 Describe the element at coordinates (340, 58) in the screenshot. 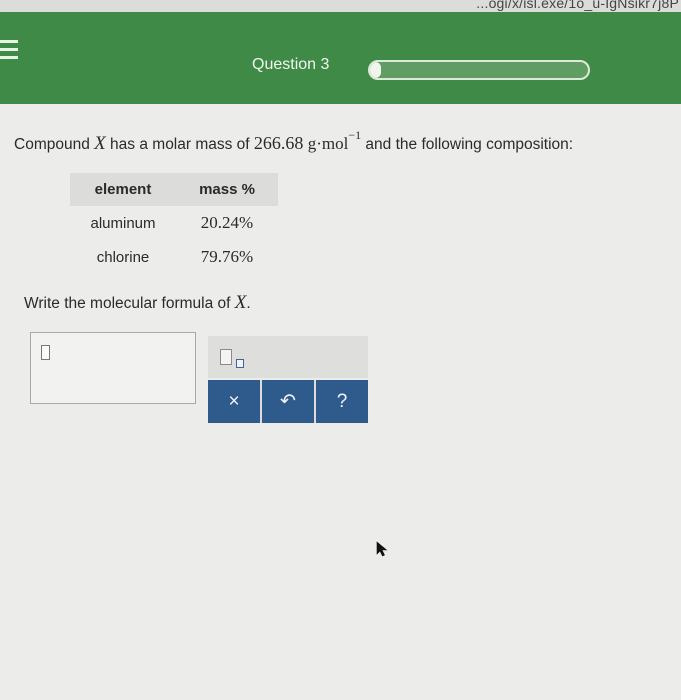

I see `question-header: Question 3` at that location.